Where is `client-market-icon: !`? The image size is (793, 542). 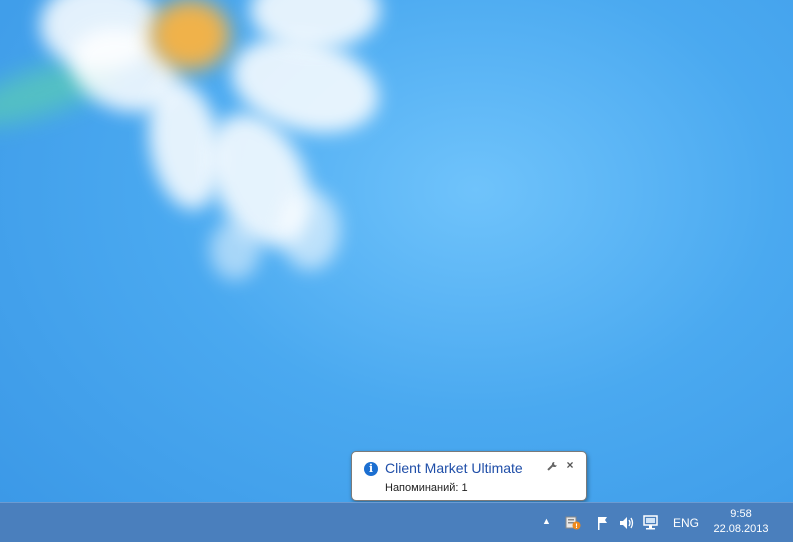 client-market-icon: ! is located at coordinates (573, 522).